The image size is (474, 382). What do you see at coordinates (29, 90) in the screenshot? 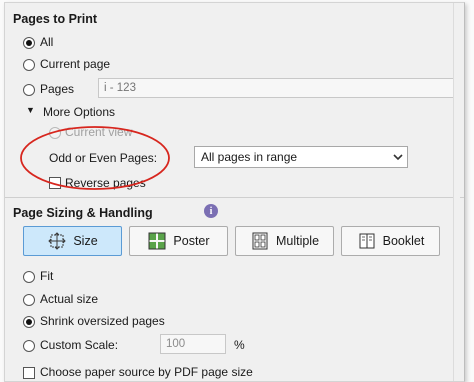
I see `pages-radio` at bounding box center [29, 90].